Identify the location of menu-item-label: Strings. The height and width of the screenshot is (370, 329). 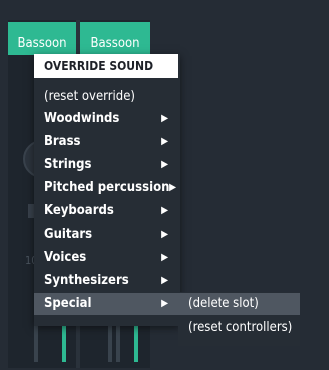
(68, 164).